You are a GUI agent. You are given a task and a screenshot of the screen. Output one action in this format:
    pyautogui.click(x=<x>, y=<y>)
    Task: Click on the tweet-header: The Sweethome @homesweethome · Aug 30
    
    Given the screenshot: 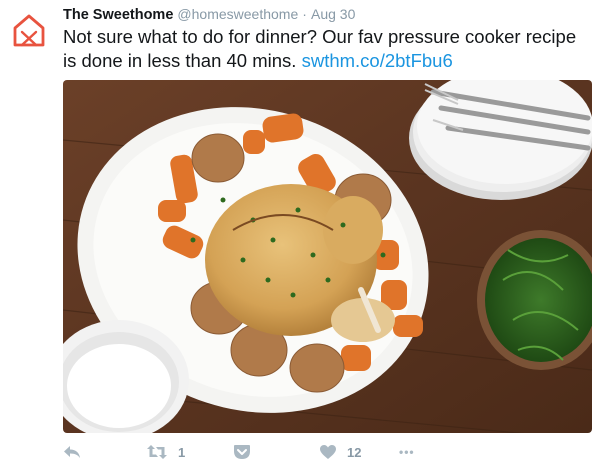 What is the action you would take?
    pyautogui.click(x=209, y=14)
    